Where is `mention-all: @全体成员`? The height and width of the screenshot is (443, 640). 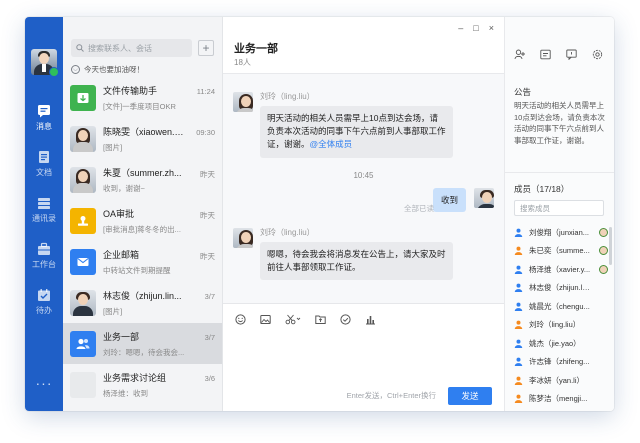 mention-all: @全体成员 is located at coordinates (331, 144).